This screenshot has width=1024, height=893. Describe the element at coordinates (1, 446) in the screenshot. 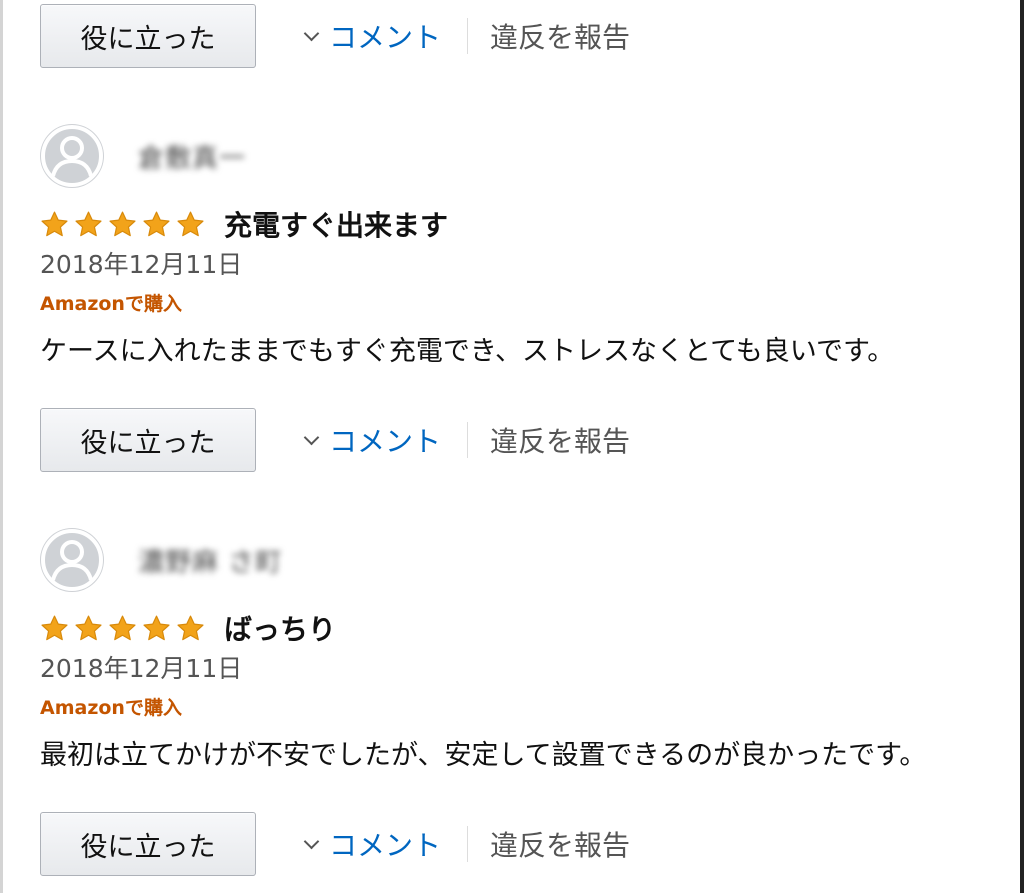

I see `page-left-border` at that location.